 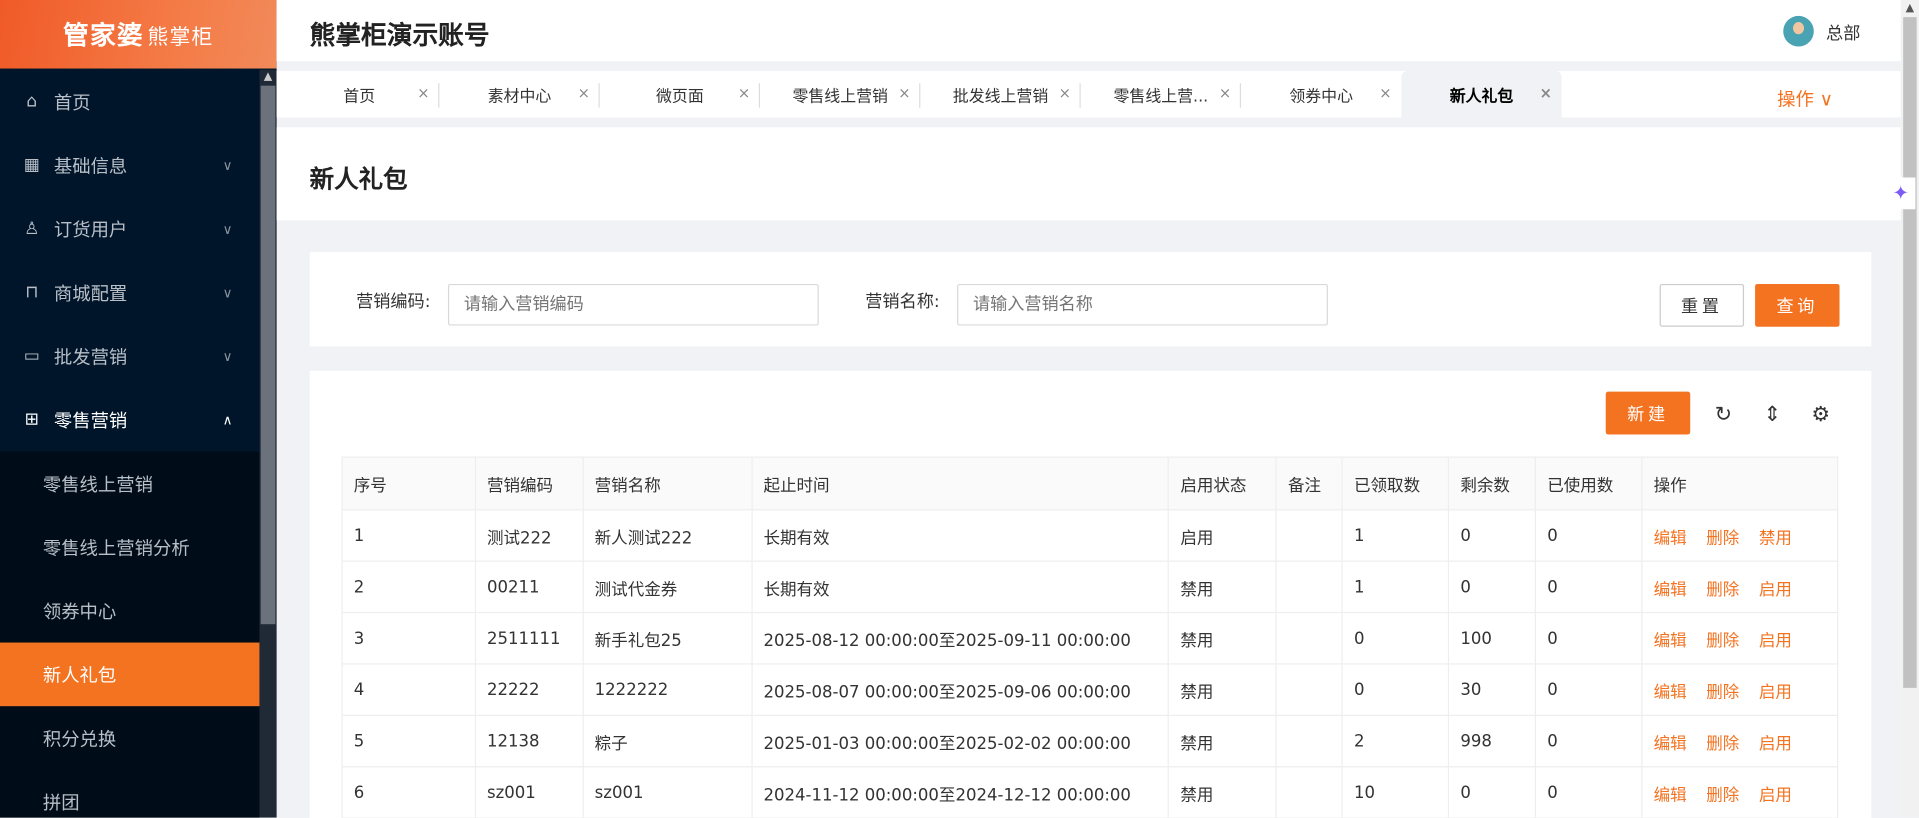 What do you see at coordinates (1090, 483) in the screenshot?
I see `table-header-row: 序号 营销编码 营销名称 起止时间 启用状态 备注 已领取数 剩余数 已使用数 操作` at bounding box center [1090, 483].